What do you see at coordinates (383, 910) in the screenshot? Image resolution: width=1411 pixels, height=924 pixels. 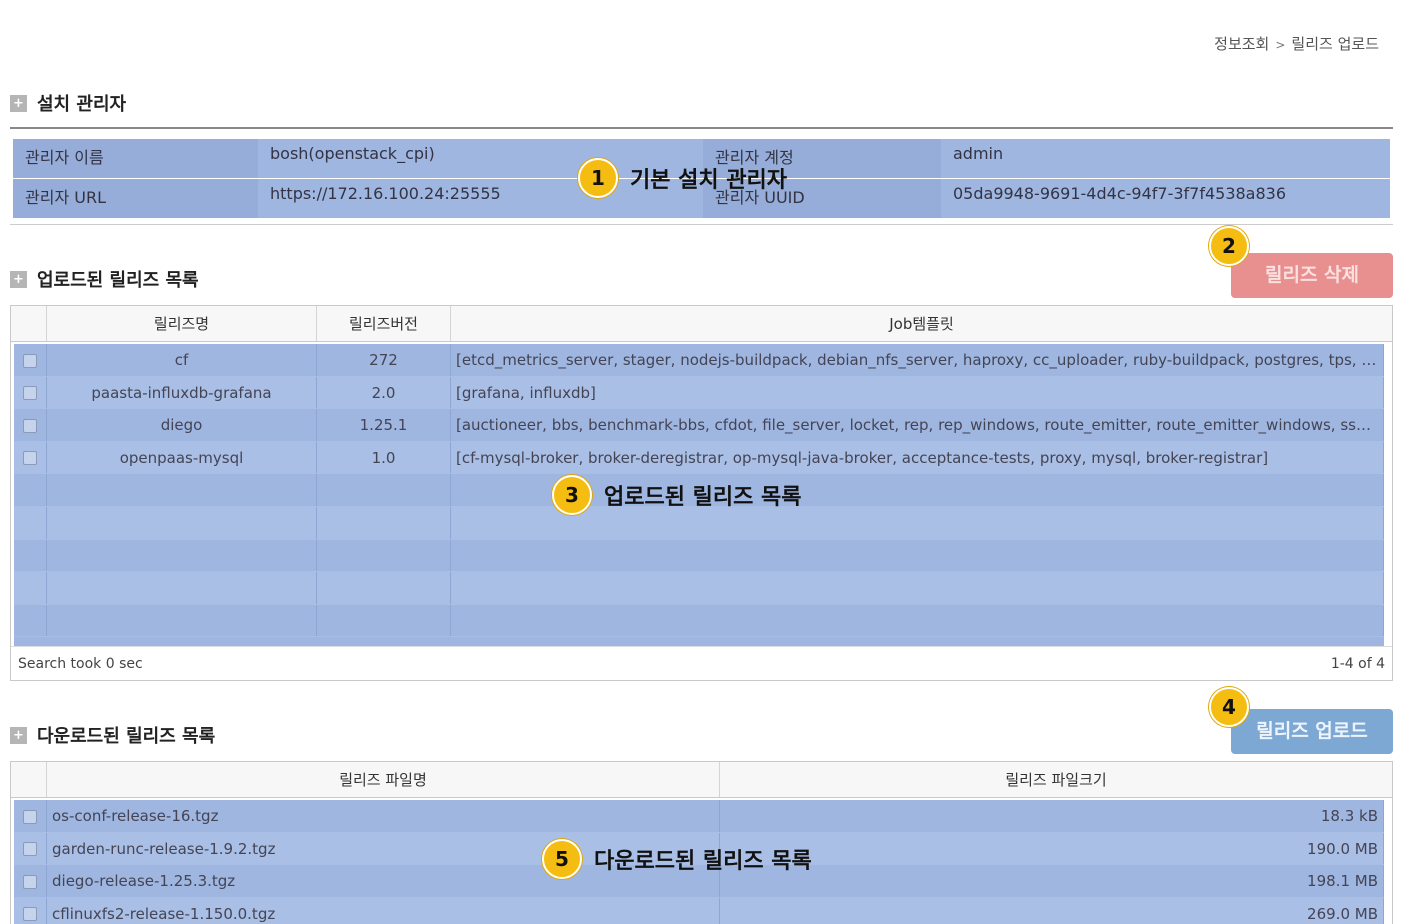 I see `release-file-name: cflinuxfs2-release-1.150.0.tgz` at bounding box center [383, 910].